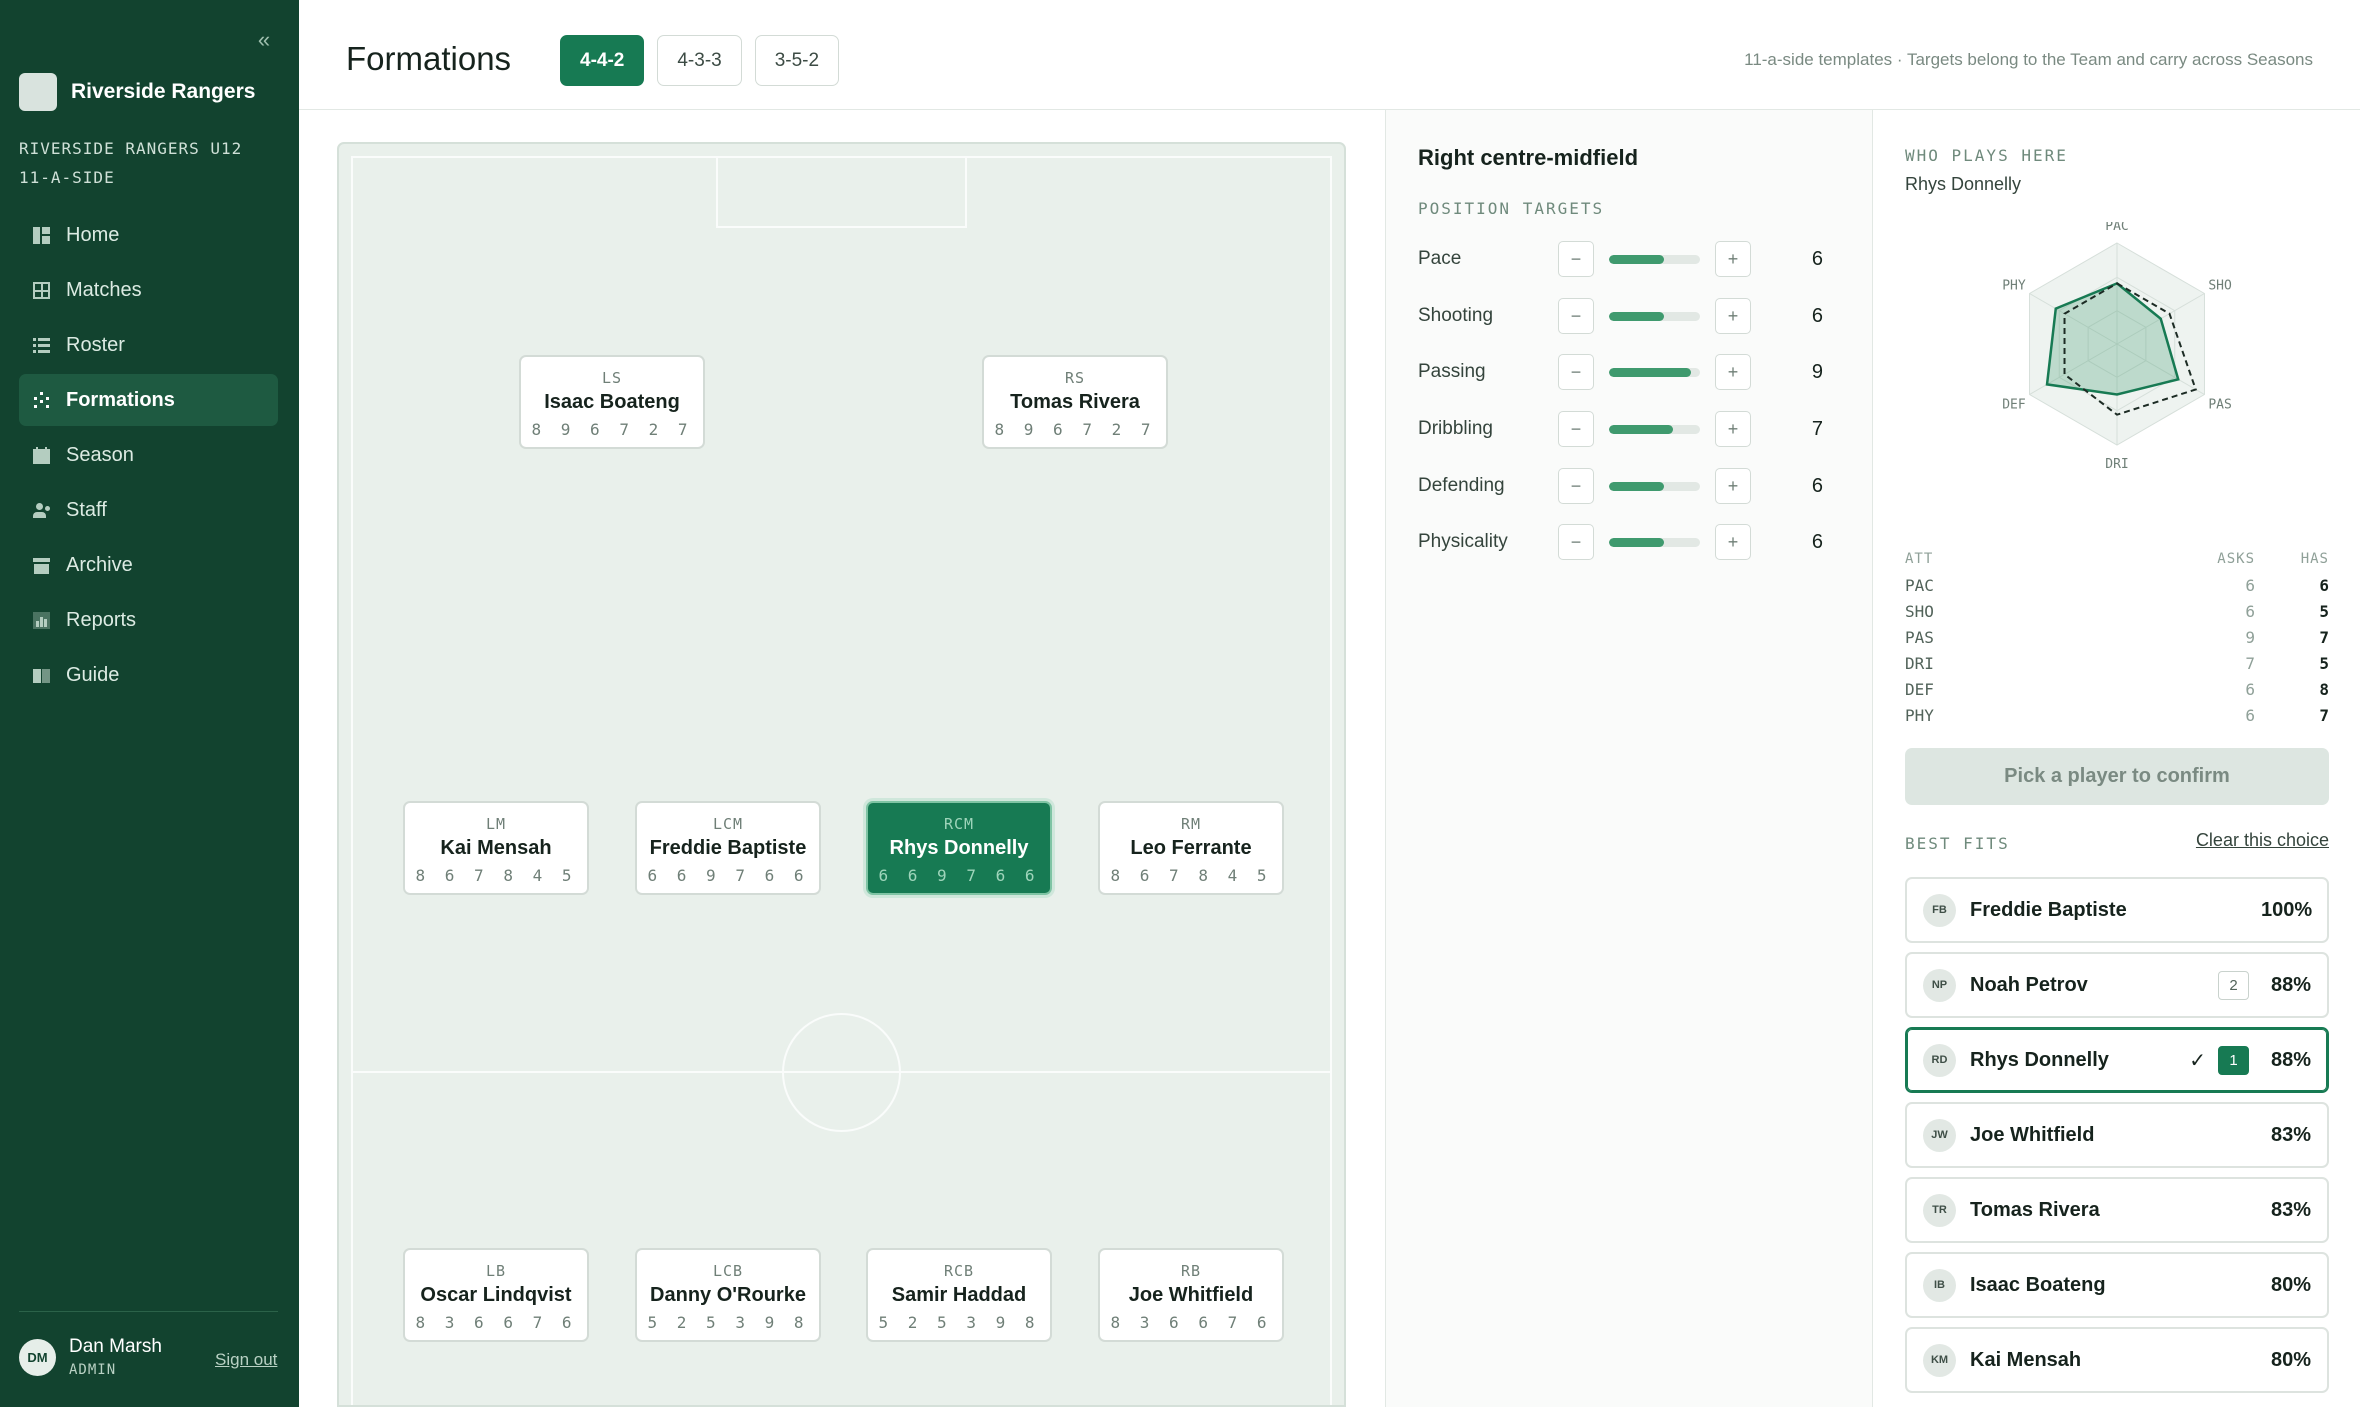 The height and width of the screenshot is (1407, 2360). I want to click on tab-4-4-2: 4-4-2, so click(602, 60).